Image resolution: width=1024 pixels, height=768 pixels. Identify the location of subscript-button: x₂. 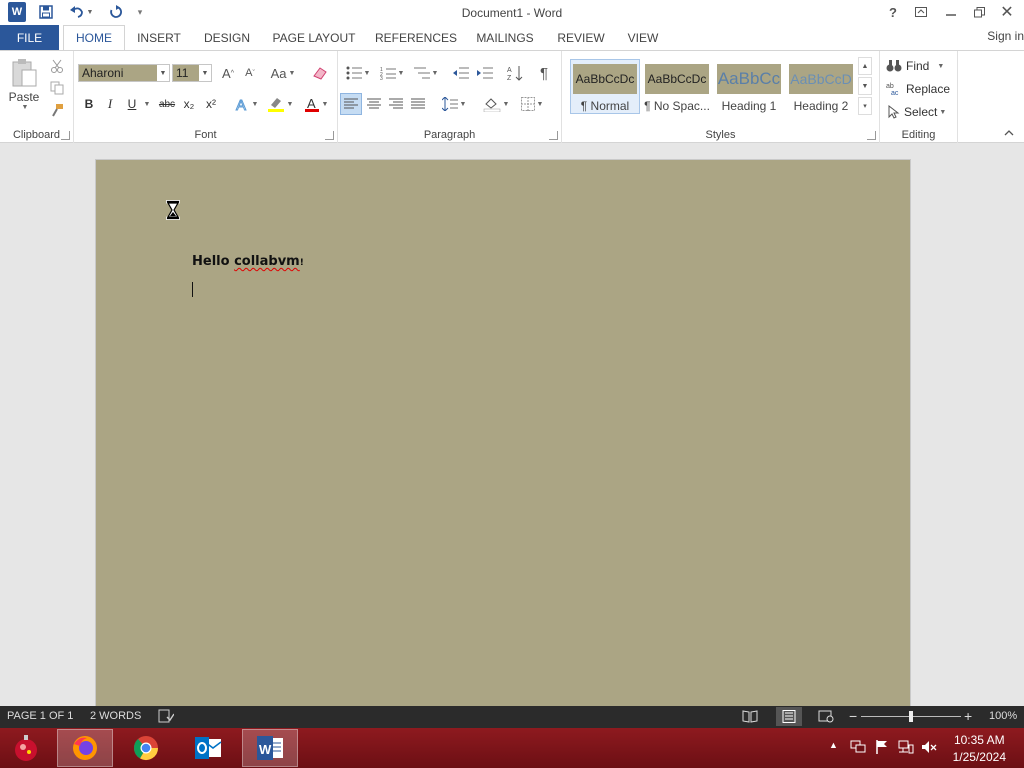
(189, 104).